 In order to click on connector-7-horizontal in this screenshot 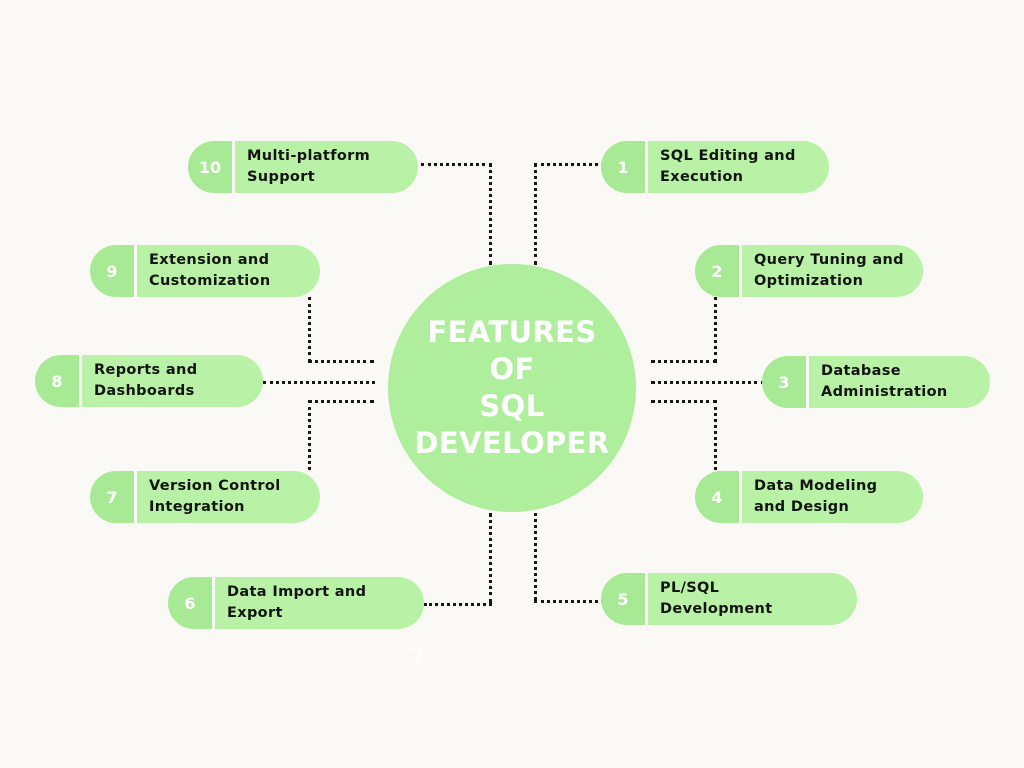, I will do `click(341, 401)`.